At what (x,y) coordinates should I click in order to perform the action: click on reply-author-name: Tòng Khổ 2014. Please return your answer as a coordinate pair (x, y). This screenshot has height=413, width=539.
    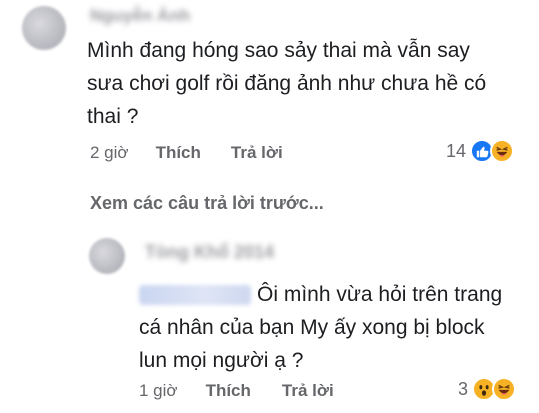
    Looking at the image, I should click on (209, 252).